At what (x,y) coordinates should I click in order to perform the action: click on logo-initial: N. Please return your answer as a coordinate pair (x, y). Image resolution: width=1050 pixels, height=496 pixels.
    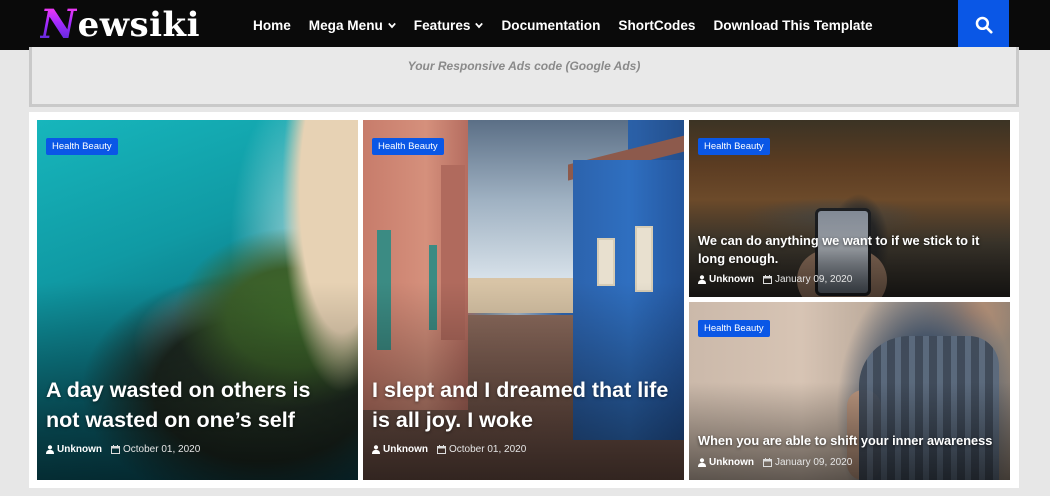
    Looking at the image, I should click on (58, 24).